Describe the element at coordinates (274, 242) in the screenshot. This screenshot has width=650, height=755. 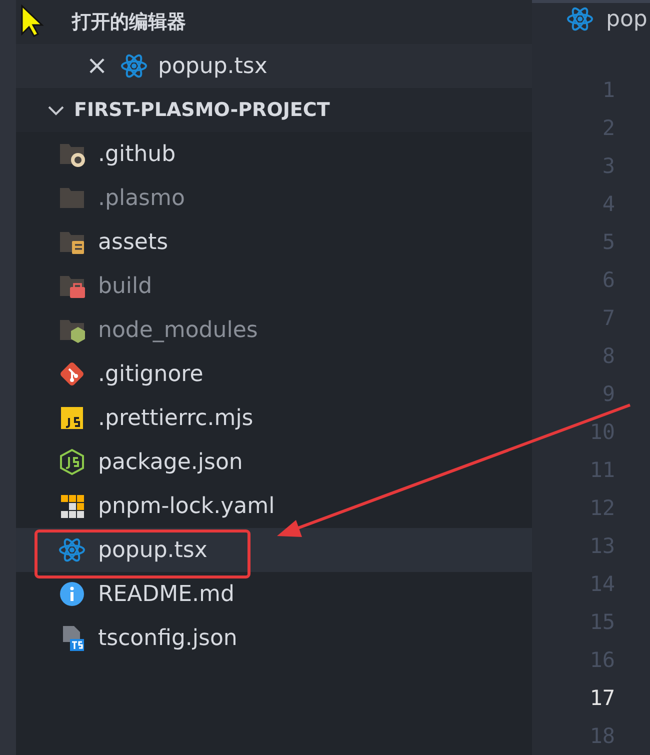
I see `file-tree-item: assets` at that location.